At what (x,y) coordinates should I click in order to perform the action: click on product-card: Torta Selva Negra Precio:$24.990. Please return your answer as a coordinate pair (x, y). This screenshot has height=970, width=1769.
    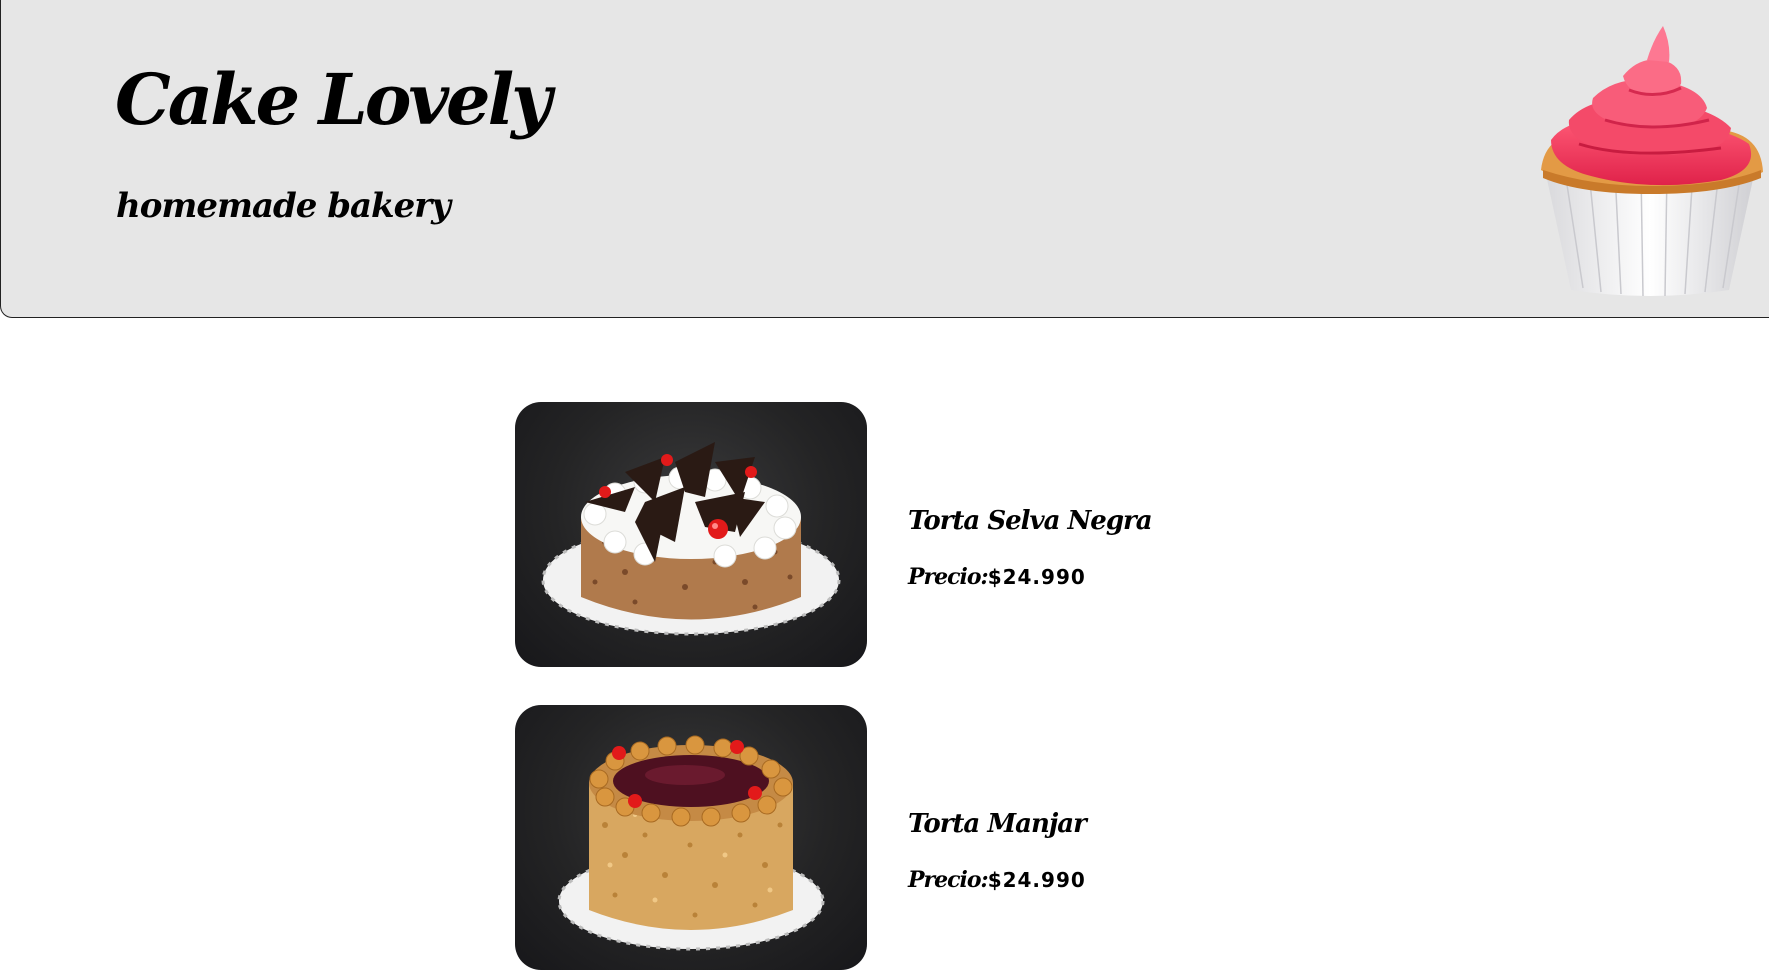
    Looking at the image, I should click on (834, 534).